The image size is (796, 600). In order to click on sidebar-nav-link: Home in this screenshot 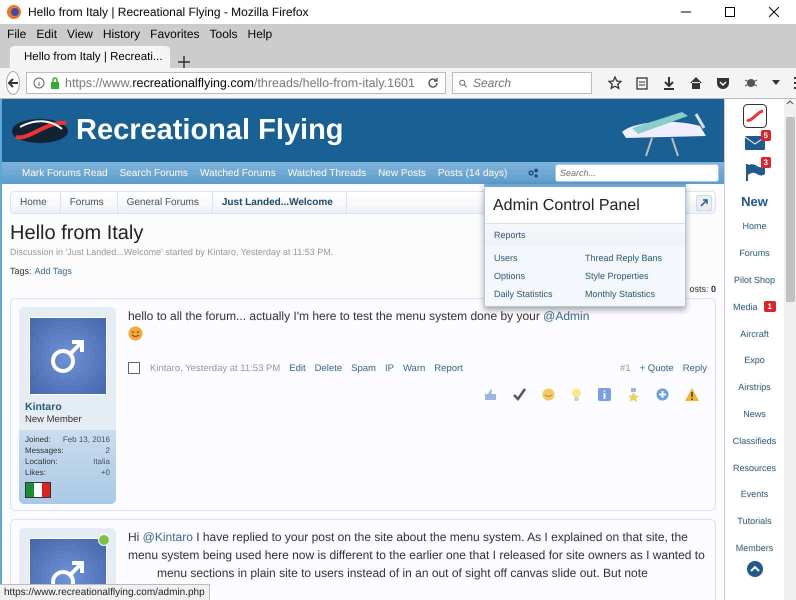, I will do `click(754, 226)`.